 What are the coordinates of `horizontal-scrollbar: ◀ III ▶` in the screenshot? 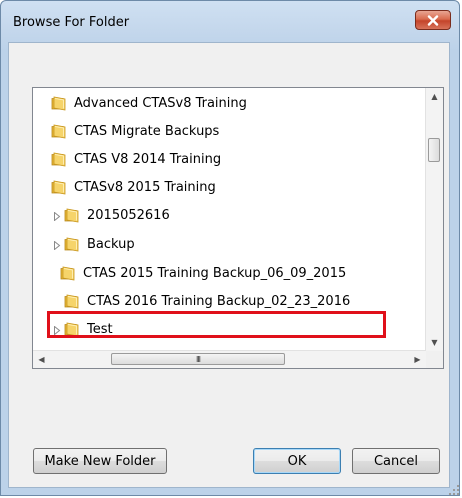 It's located at (229, 359).